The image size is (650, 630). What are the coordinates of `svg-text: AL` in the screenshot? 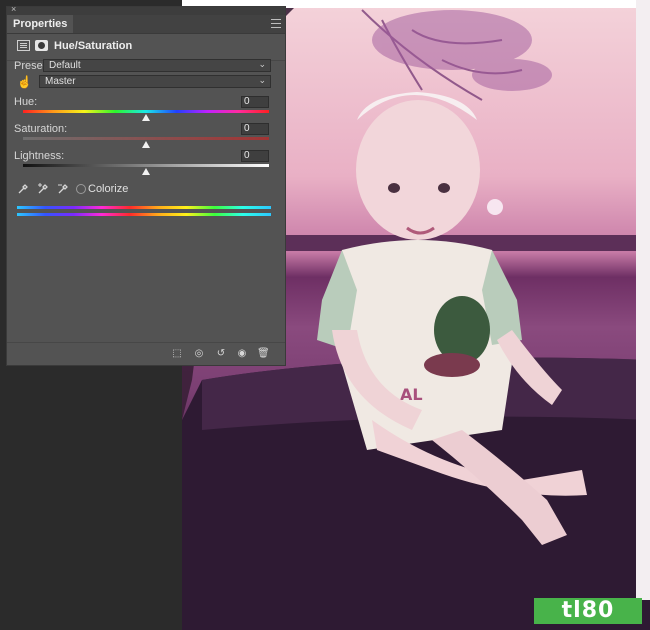 It's located at (411, 394).